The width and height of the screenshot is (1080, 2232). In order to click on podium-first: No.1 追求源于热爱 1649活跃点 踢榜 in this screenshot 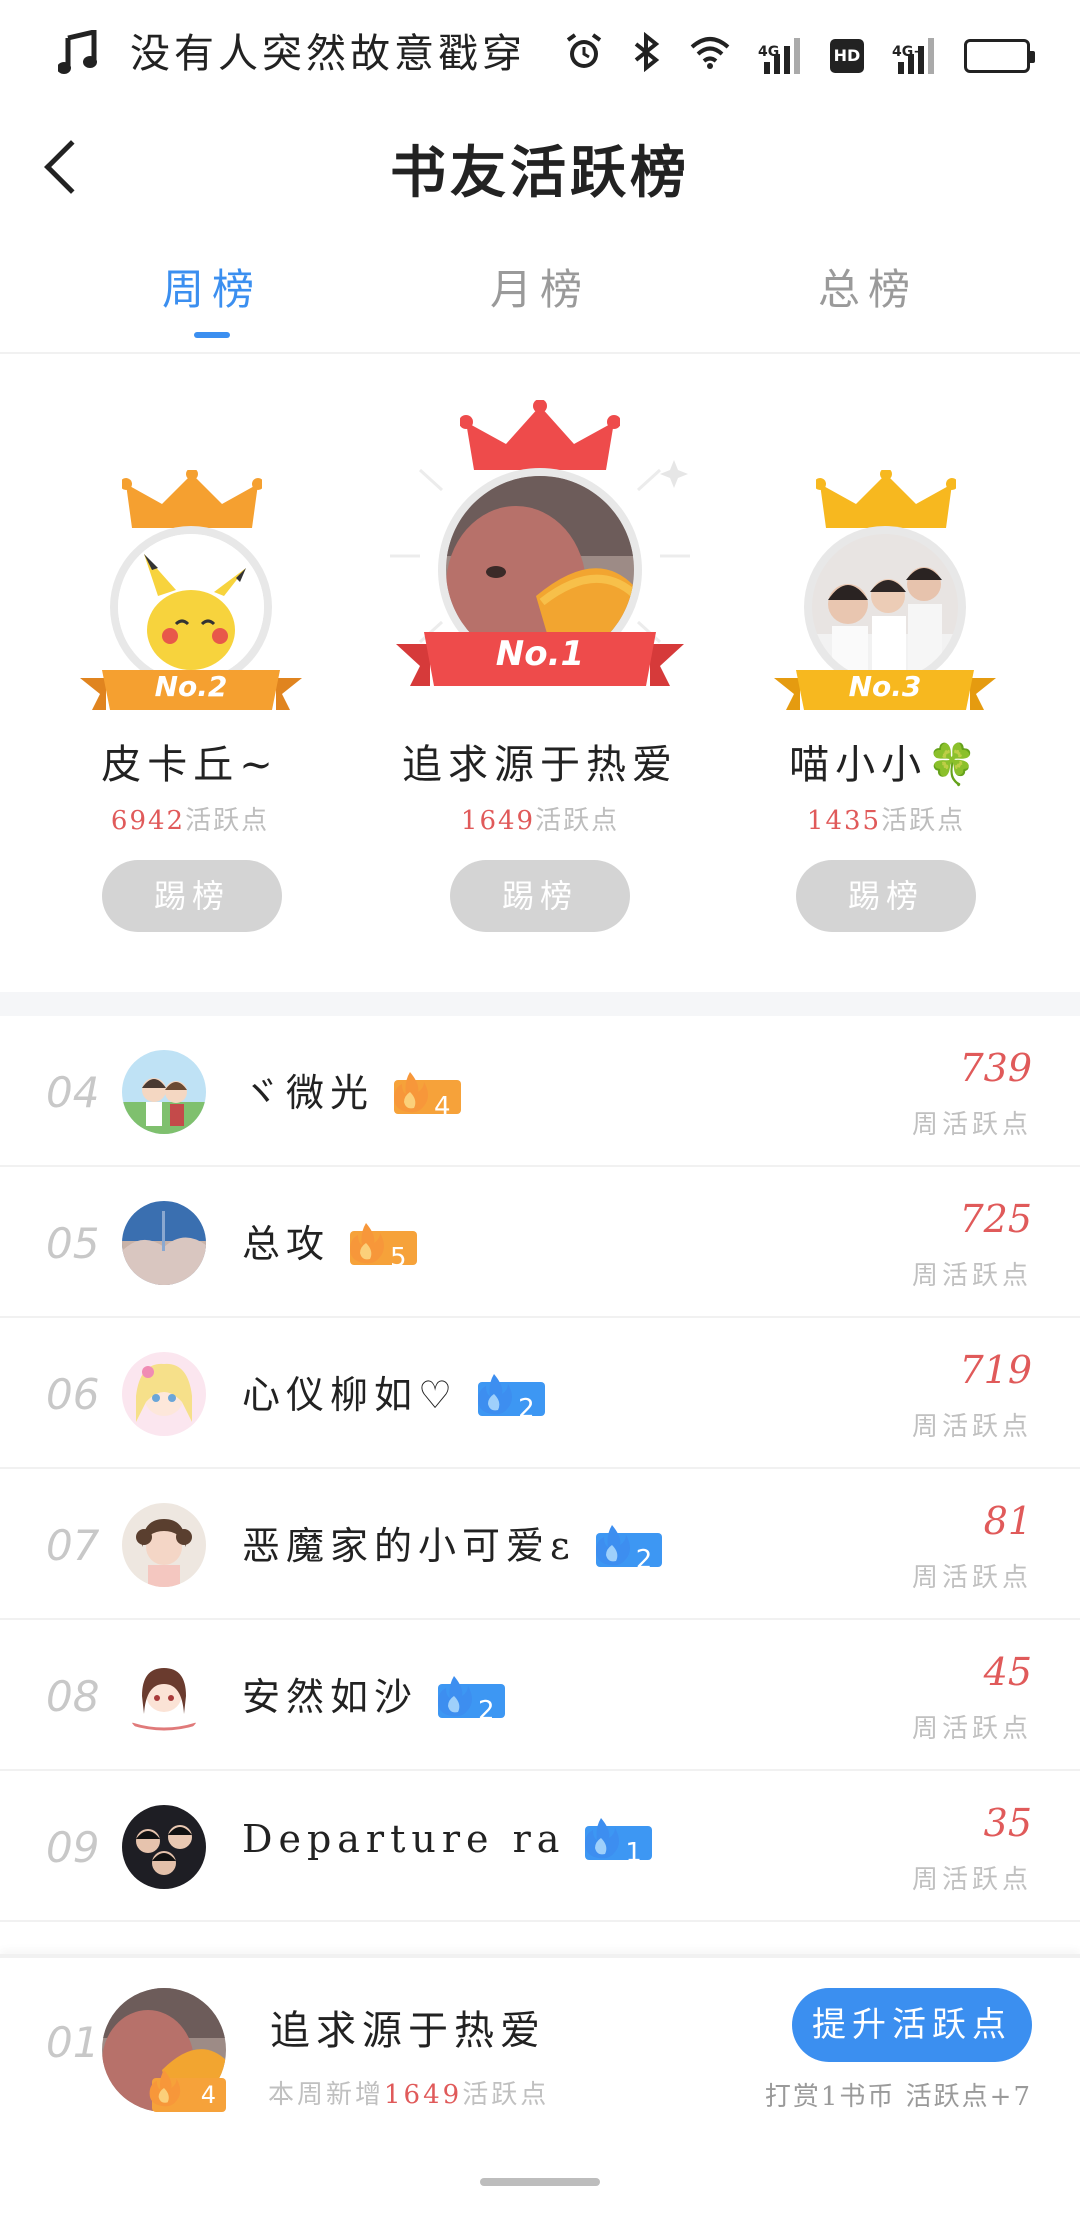, I will do `click(540, 675)`.